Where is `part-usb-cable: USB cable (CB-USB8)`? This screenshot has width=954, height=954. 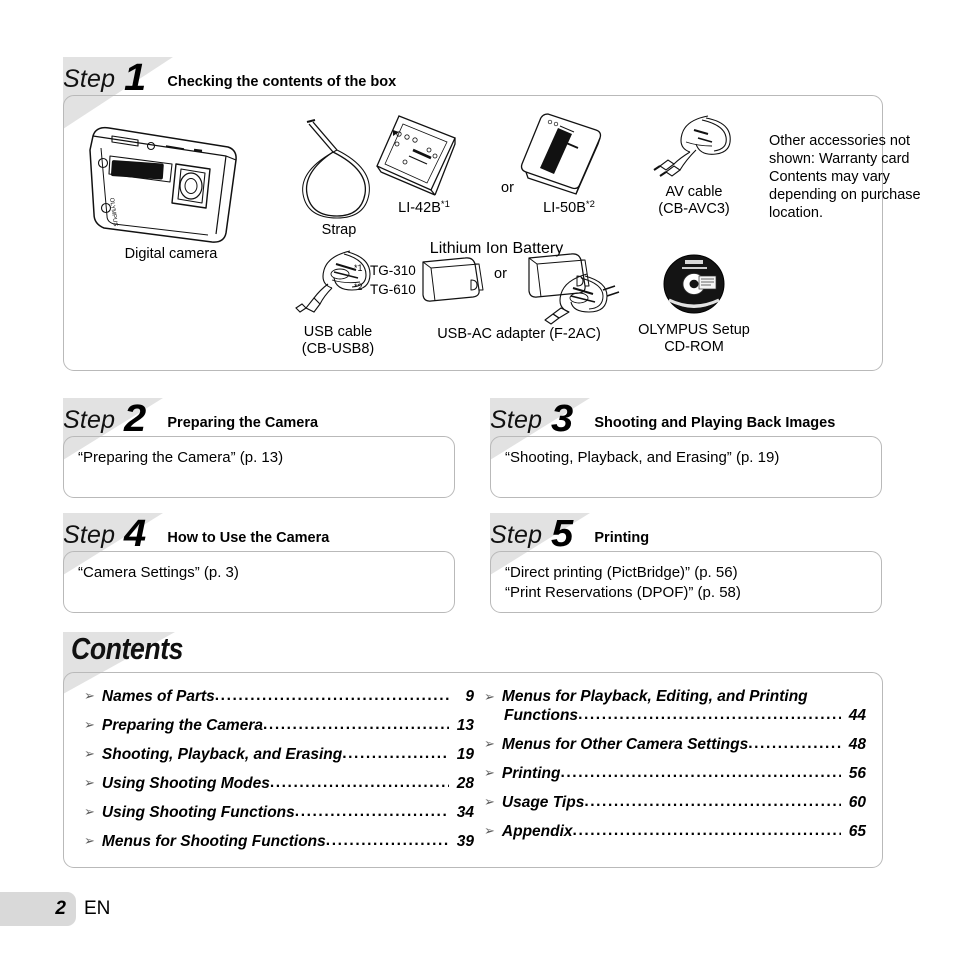 part-usb-cable: USB cable (CB-USB8) is located at coordinates (338, 303).